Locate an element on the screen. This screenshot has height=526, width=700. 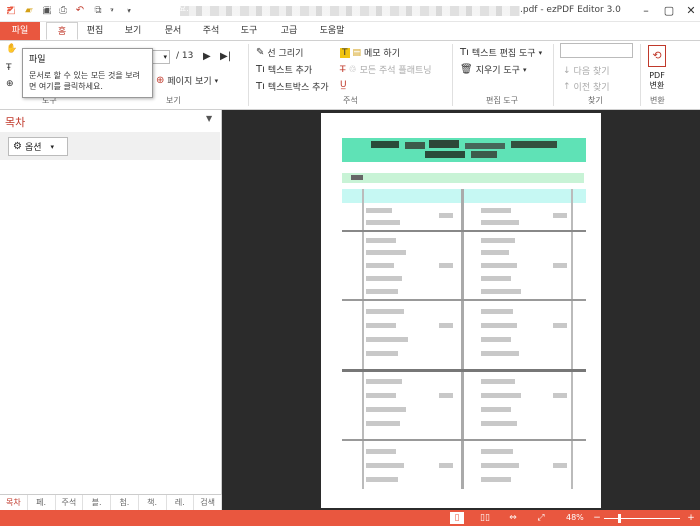
file-tooltip: 파일 문서로 할 수 있는 모든 것을 보려면 여기를 클릭하세요. is located at coordinates (87, 73).